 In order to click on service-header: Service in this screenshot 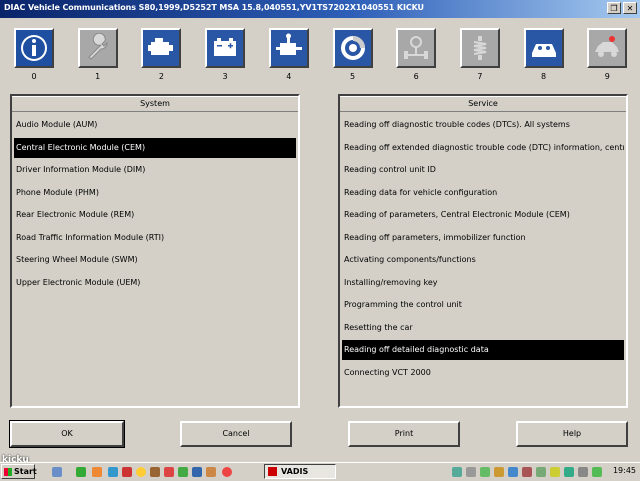, I will do `click(483, 104)`.